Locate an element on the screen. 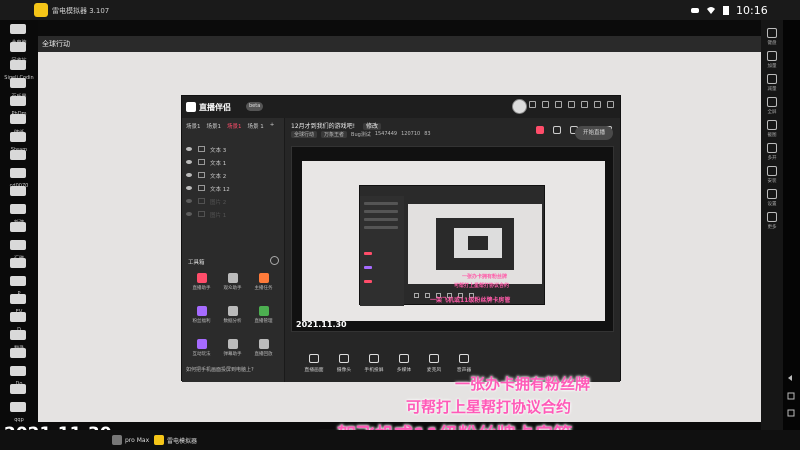 The height and width of the screenshot is (450, 800). source-name: 文本 1 is located at coordinates (218, 164).